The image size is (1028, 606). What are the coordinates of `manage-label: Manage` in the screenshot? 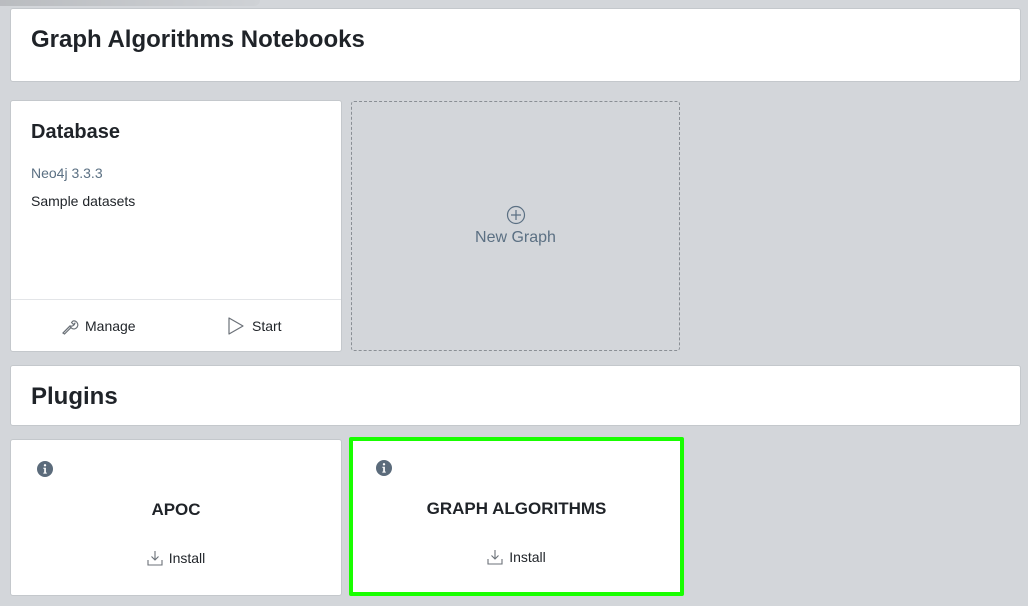 It's located at (110, 325).